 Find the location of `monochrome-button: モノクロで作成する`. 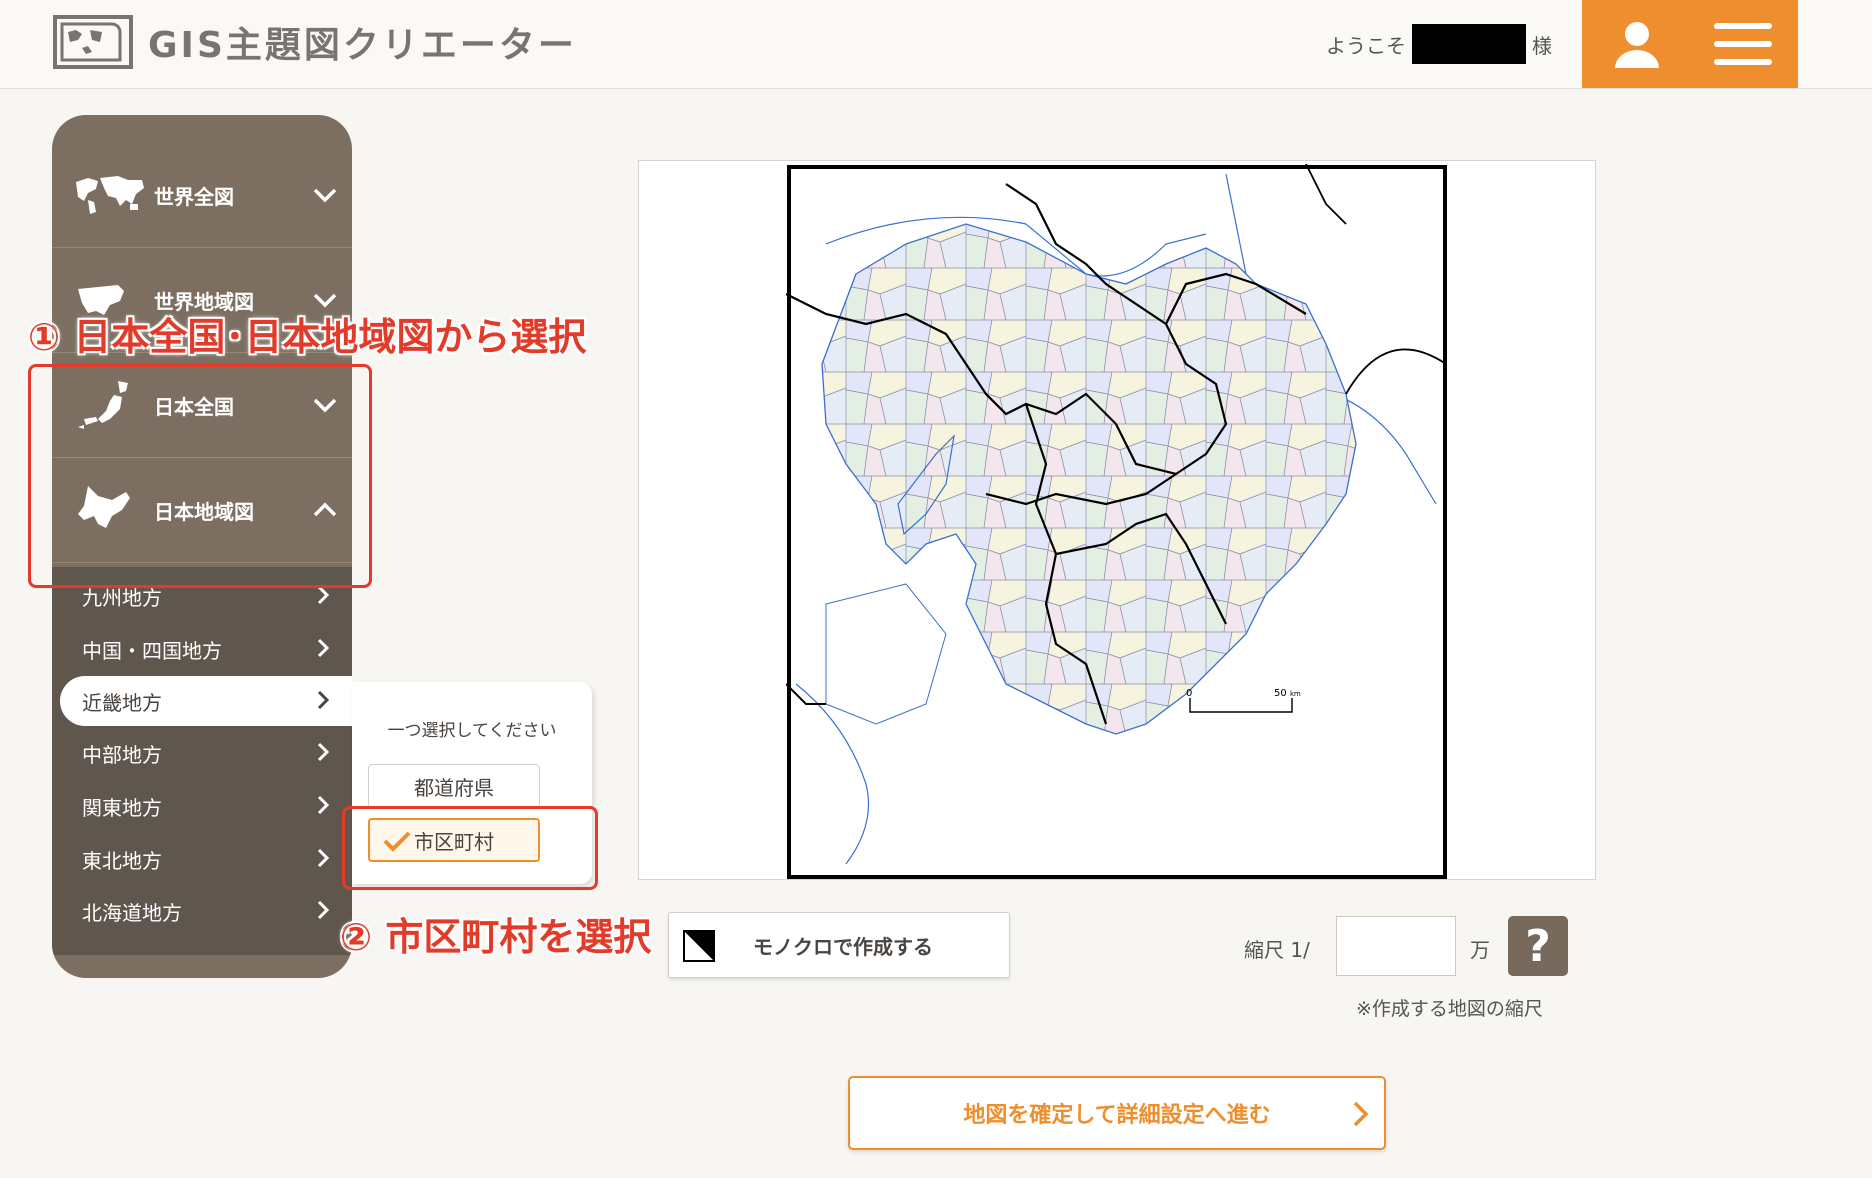

monochrome-button: モノクロで作成する is located at coordinates (839, 945).